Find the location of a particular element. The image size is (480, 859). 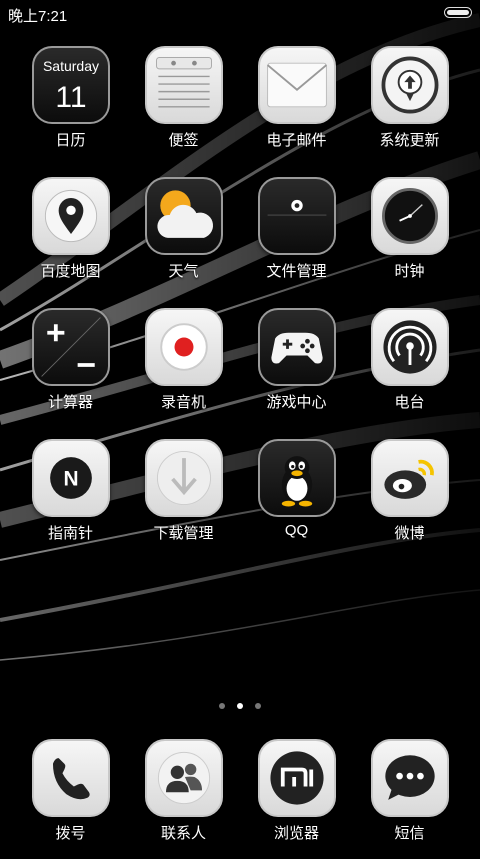

penguin-icon is located at coordinates (297, 478).